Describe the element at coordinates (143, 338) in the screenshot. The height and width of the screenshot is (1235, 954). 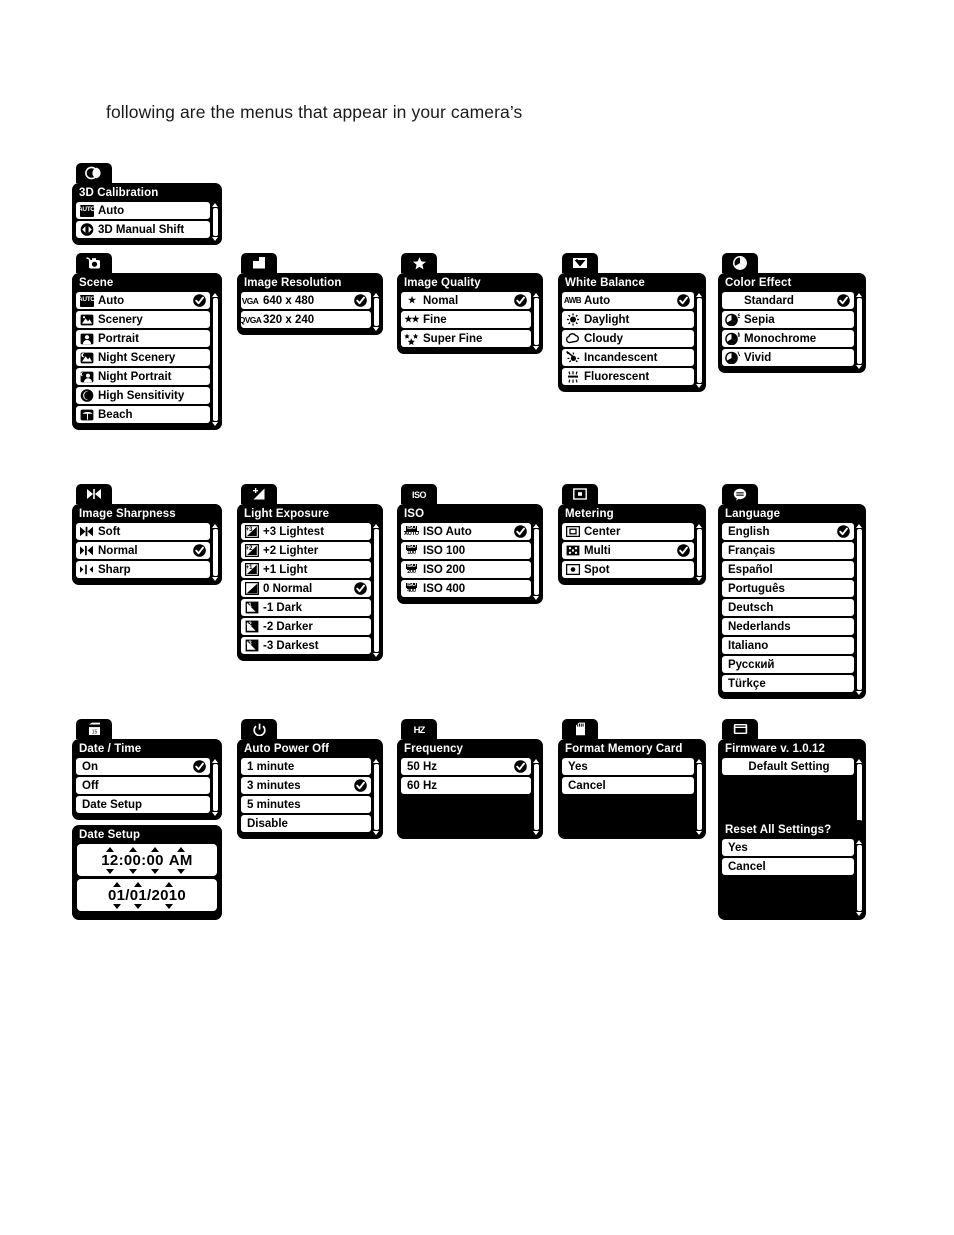
I see `menu-item-scene-2: Portrait` at that location.